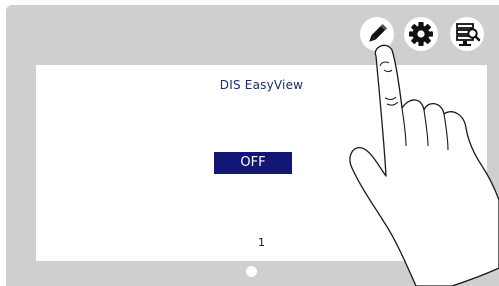  Describe the element at coordinates (261, 242) in the screenshot. I see `page-number: 1` at that location.